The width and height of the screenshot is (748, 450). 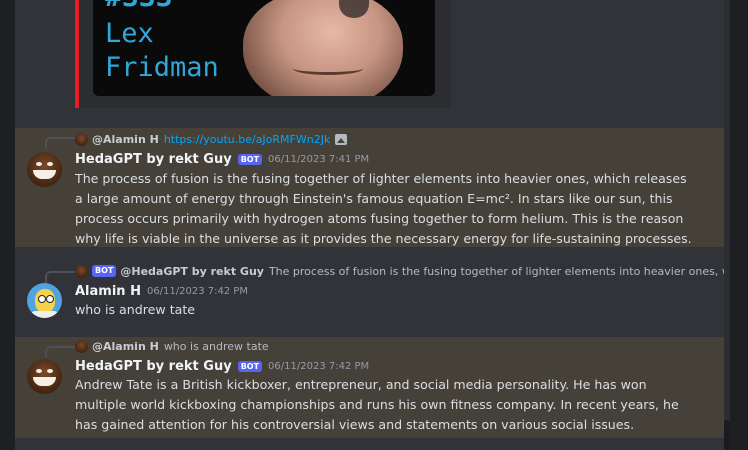 What do you see at coordinates (108, 291) in the screenshot?
I see `author-name: Alamin H` at bounding box center [108, 291].